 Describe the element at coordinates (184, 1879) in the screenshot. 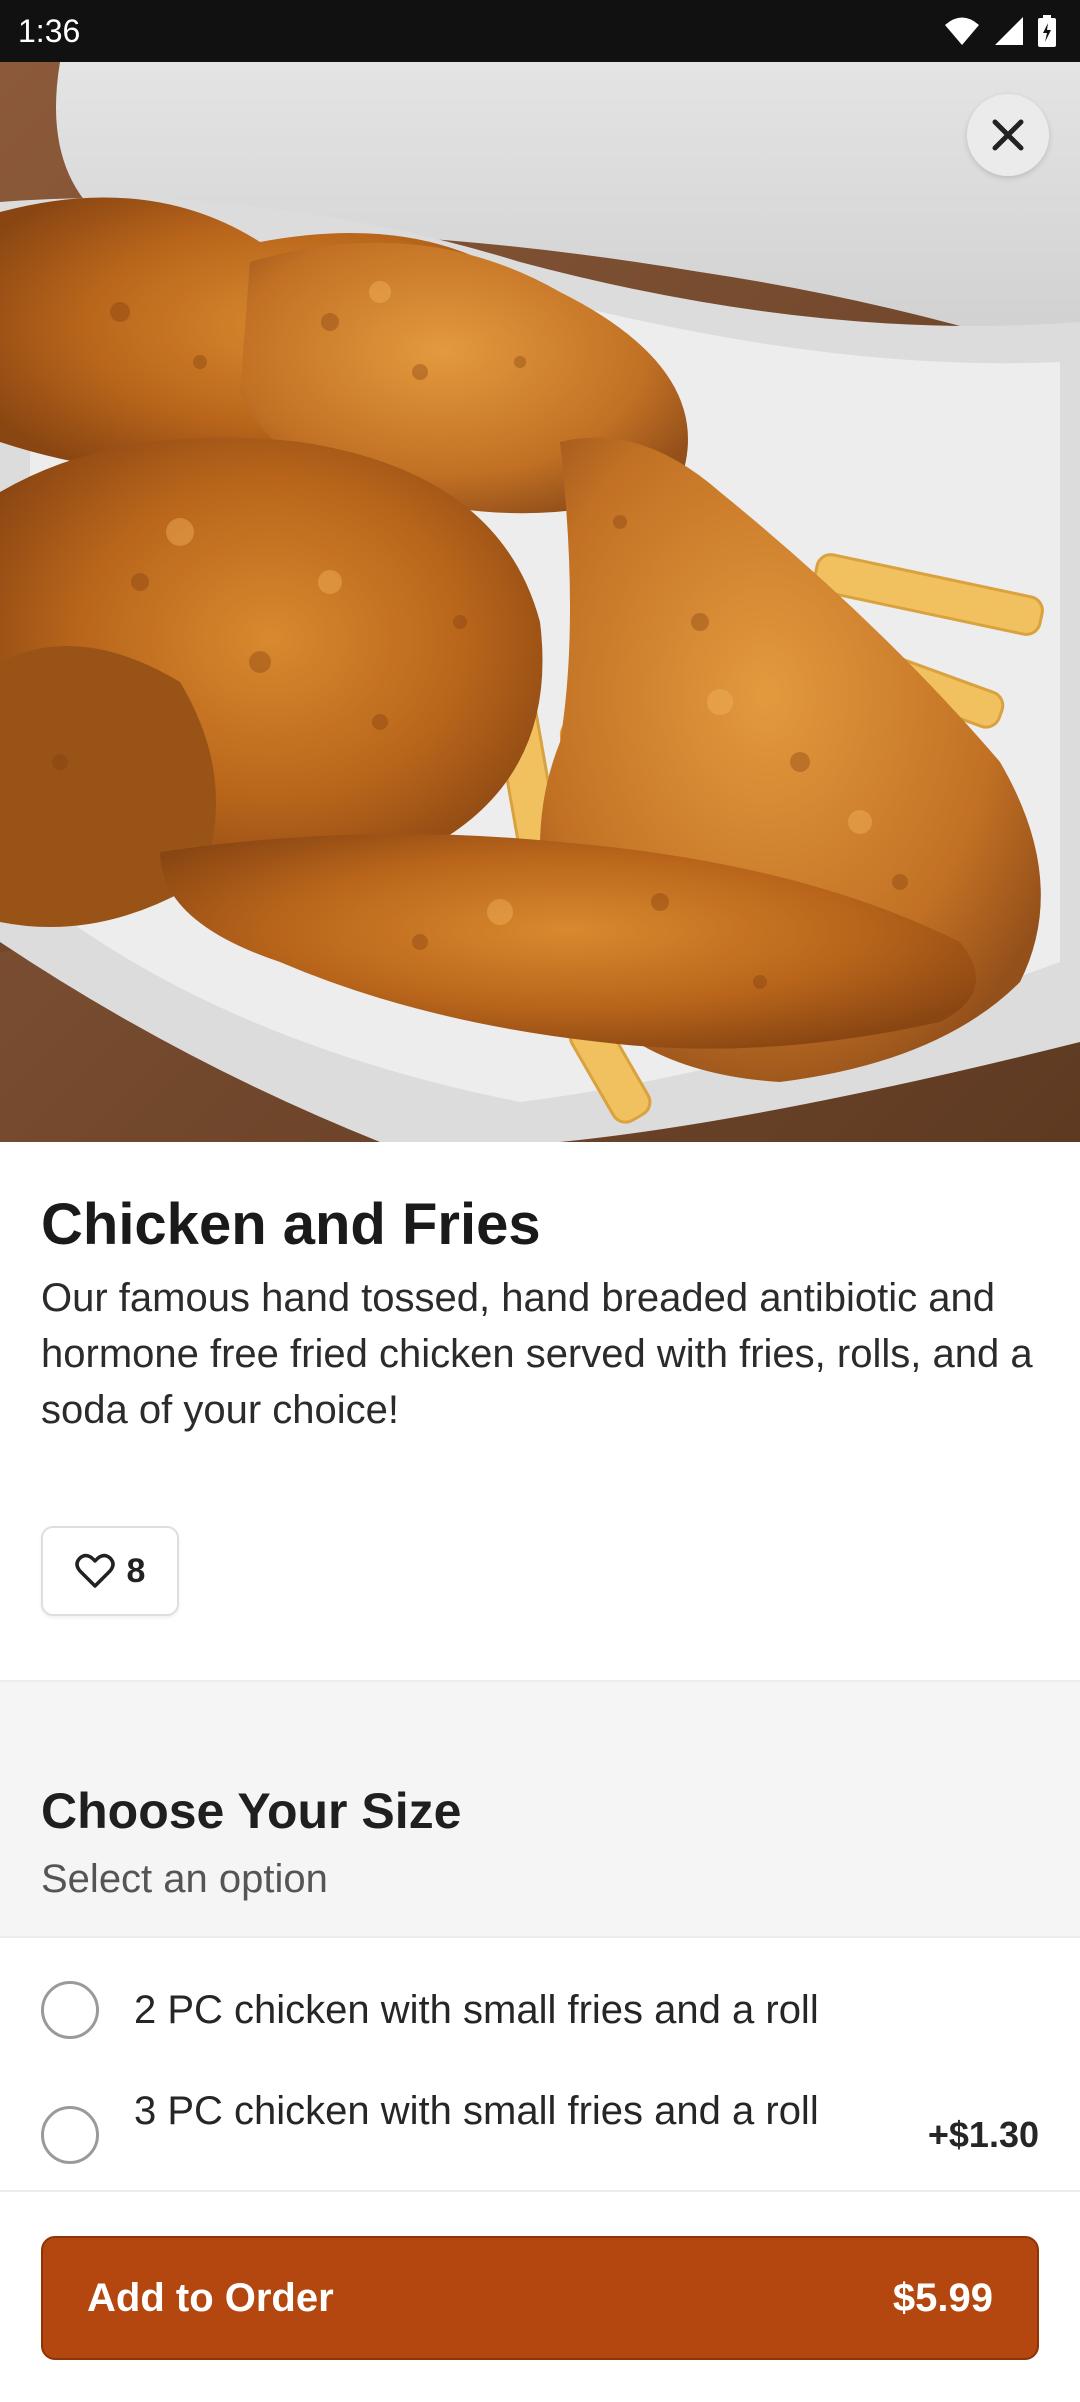

I see `section-subtitle: Select an option` at that location.